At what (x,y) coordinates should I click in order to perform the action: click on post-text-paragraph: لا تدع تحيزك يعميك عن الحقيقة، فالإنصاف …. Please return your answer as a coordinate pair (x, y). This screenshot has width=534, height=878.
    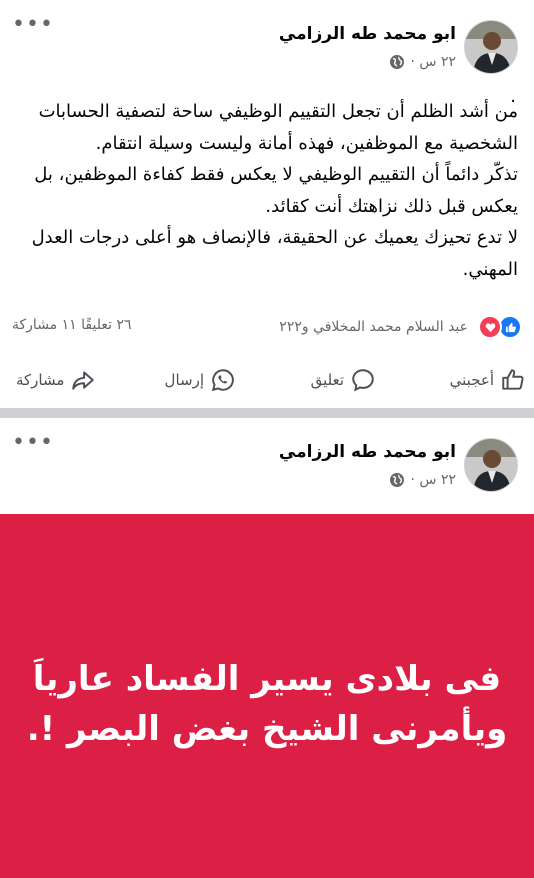
    Looking at the image, I should click on (274, 253).